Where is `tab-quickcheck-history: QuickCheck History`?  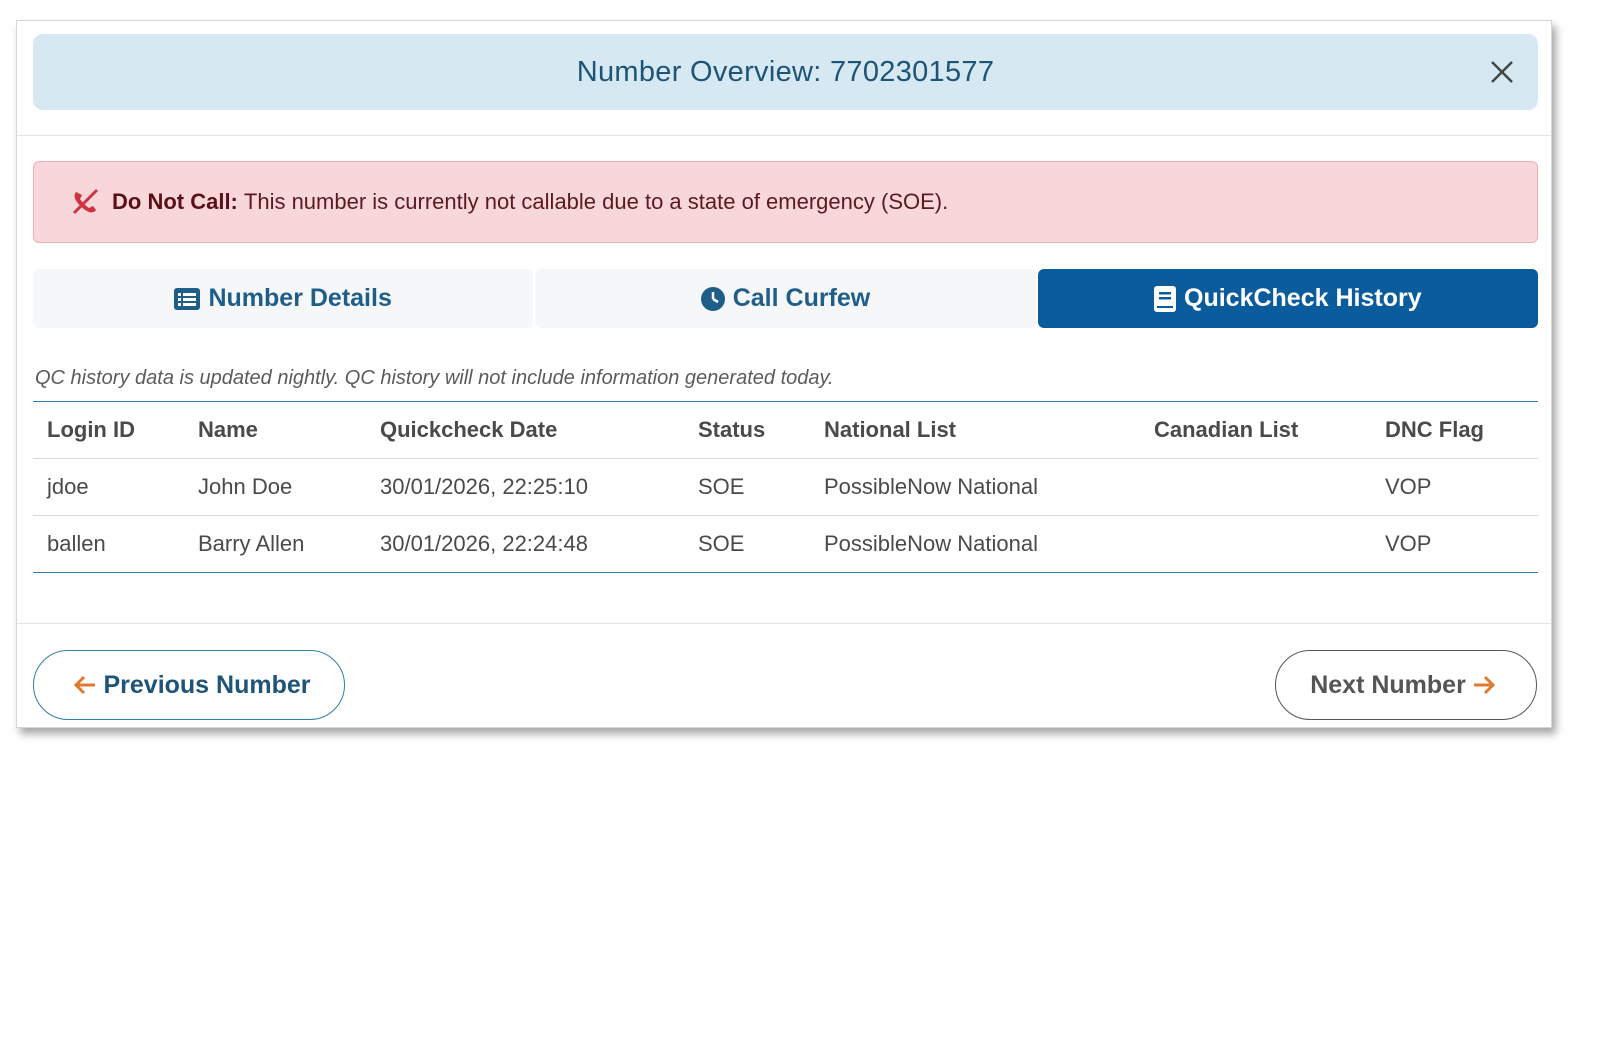
tab-quickcheck-history: QuickCheck History is located at coordinates (1287, 298).